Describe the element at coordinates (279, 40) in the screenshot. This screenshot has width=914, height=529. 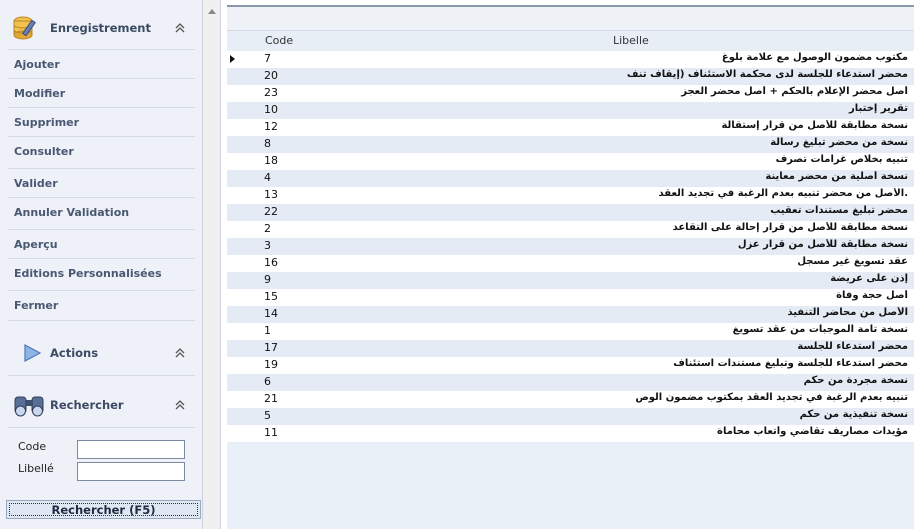
I see `column-header-code: Code` at that location.